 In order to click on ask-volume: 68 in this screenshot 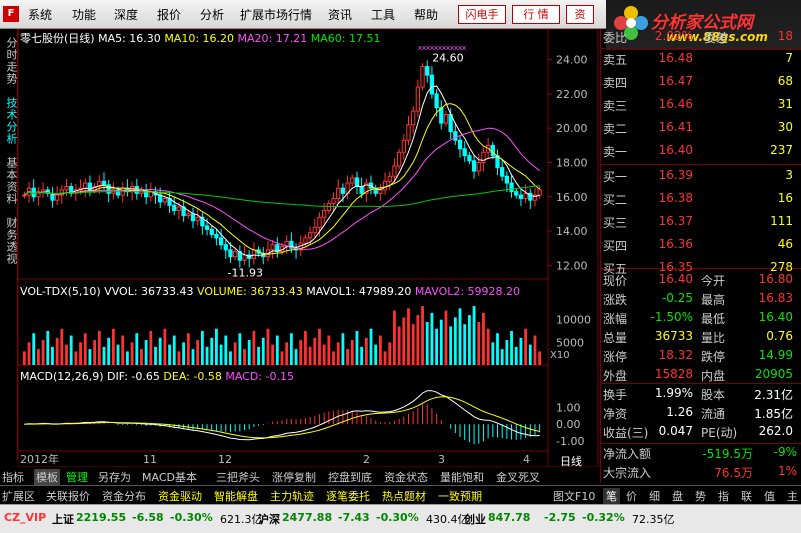, I will do `click(785, 81)`.